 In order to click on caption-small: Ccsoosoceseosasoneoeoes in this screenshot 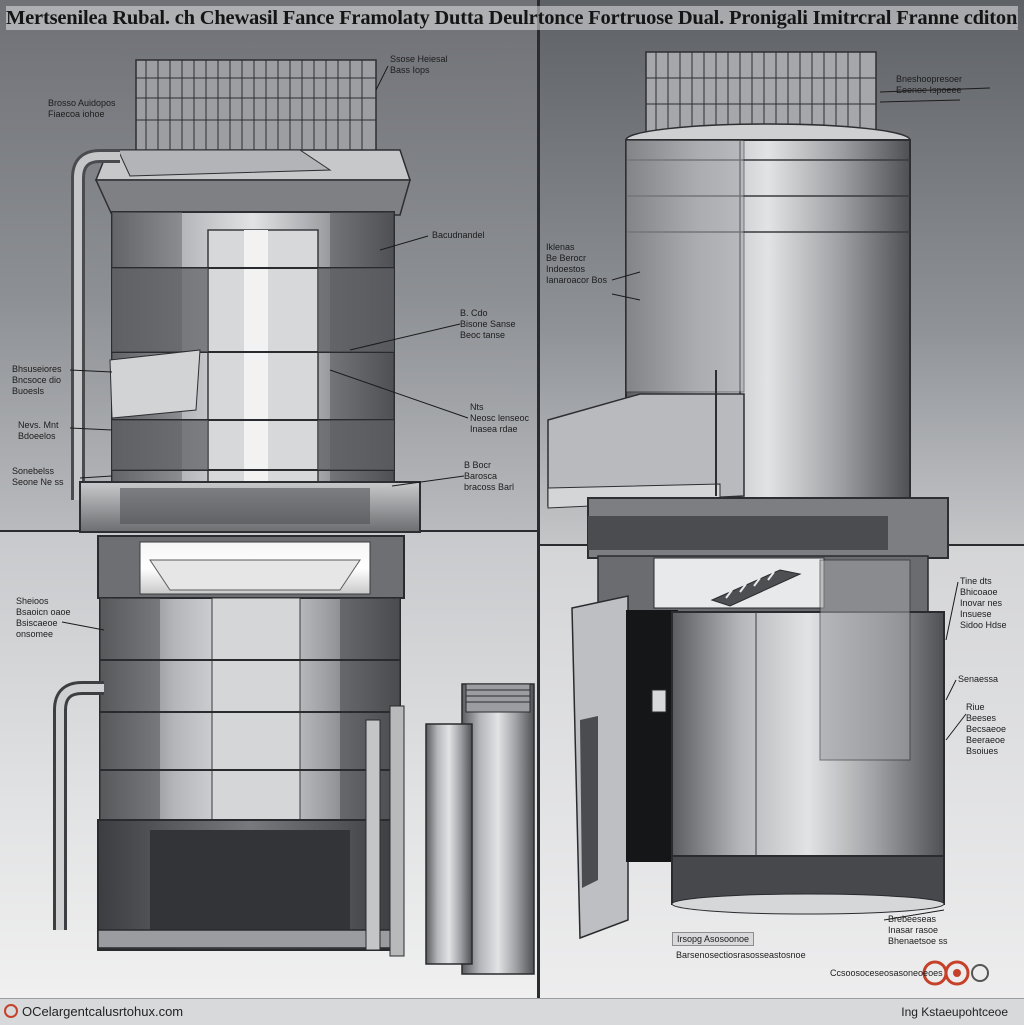, I will do `click(886, 973)`.